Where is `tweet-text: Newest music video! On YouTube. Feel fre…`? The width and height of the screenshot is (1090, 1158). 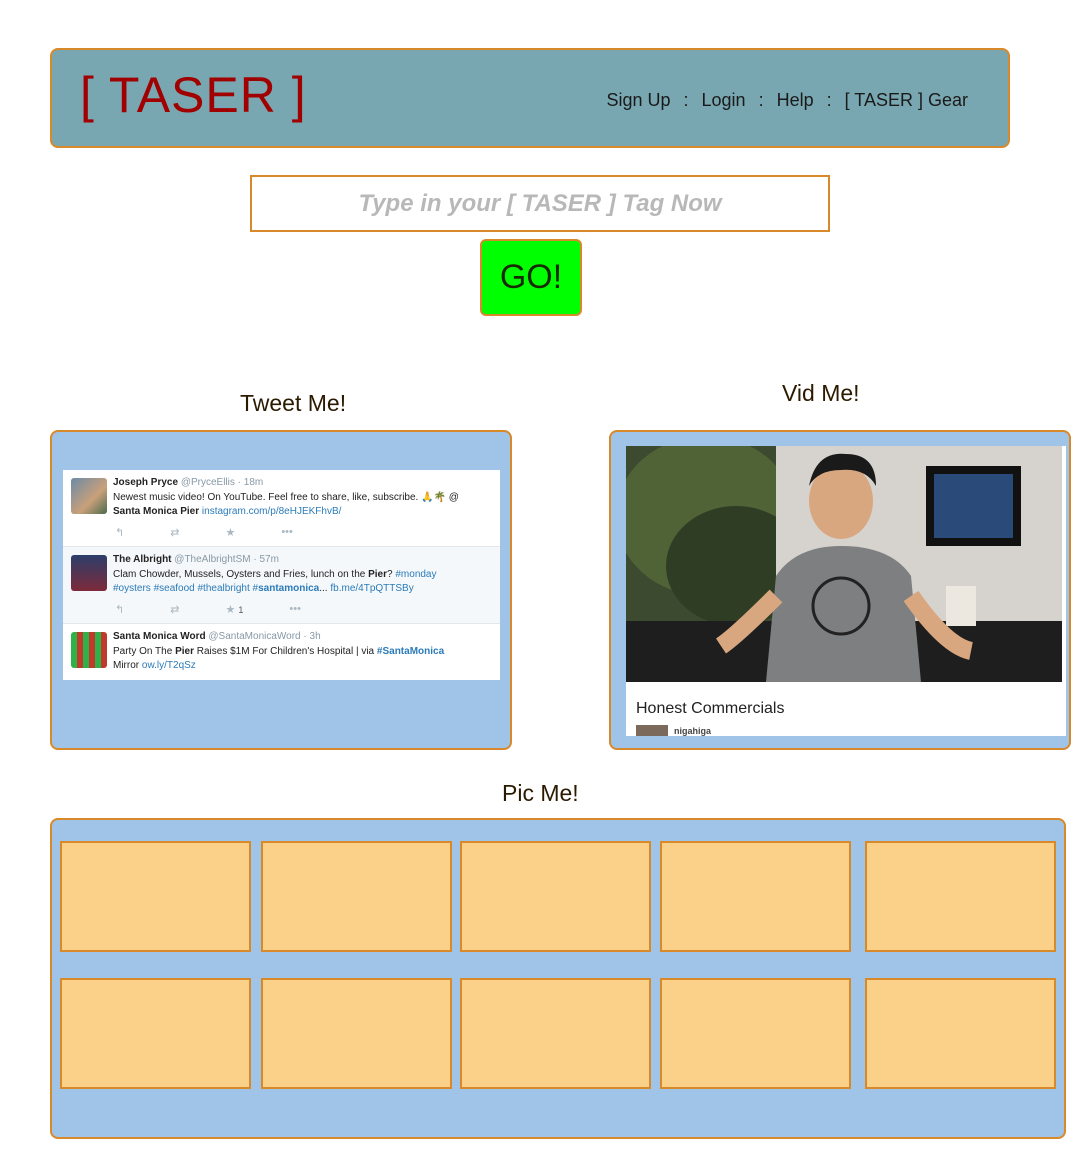
tweet-text: Newest music video! On YouTube. Feel fre… is located at coordinates (302, 505).